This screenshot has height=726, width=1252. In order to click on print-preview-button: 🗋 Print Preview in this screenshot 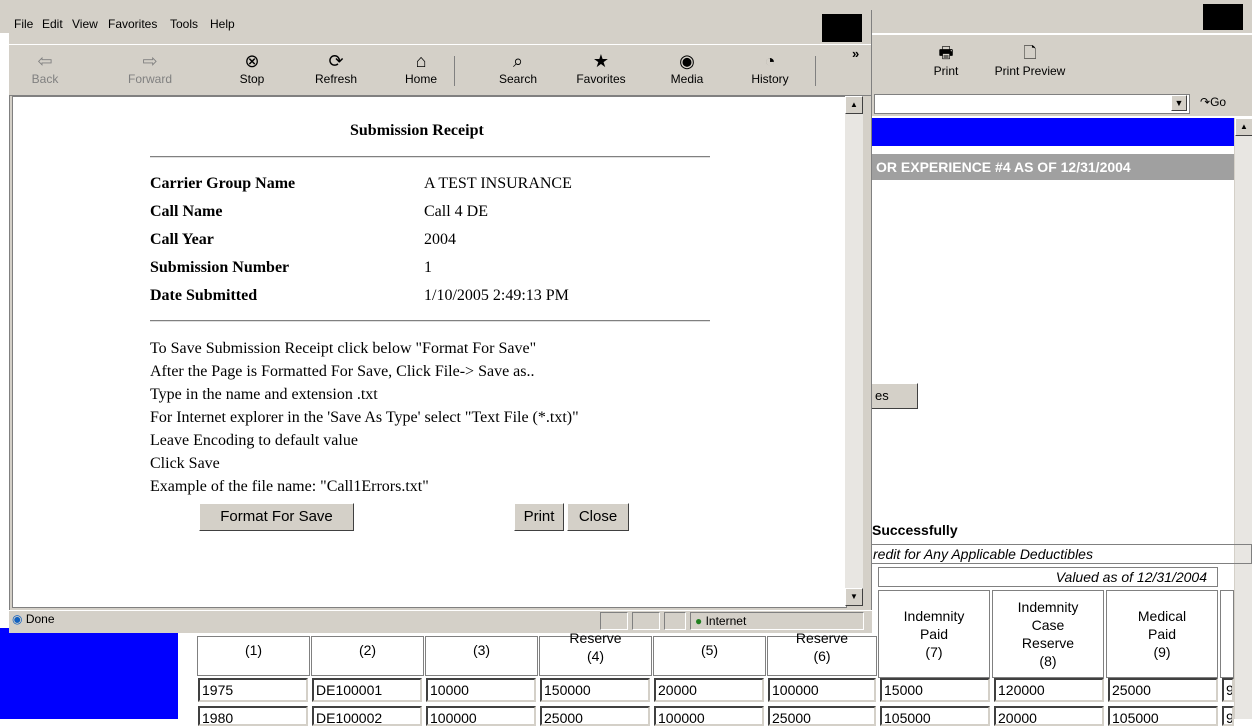, I will do `click(1030, 60)`.